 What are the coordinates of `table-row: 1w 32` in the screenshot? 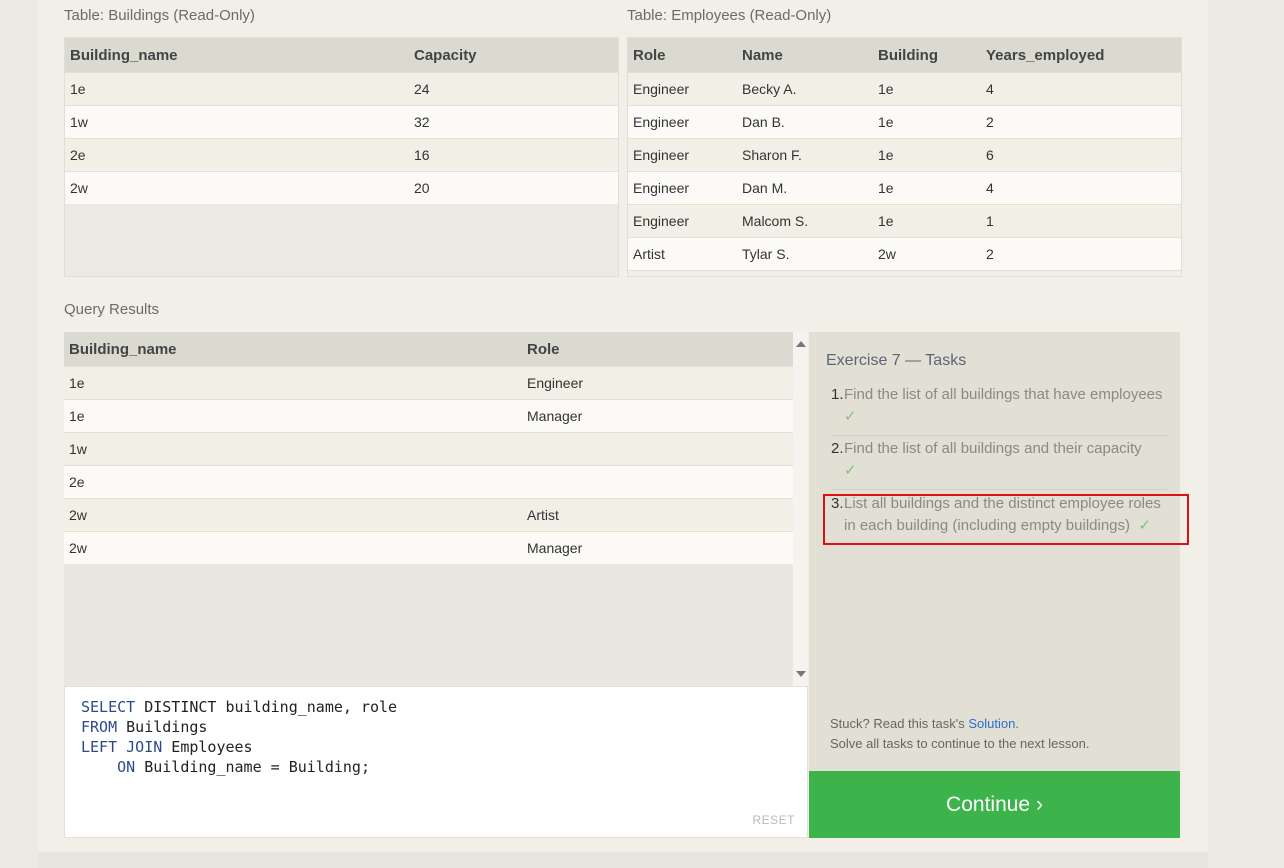 It's located at (341, 122).